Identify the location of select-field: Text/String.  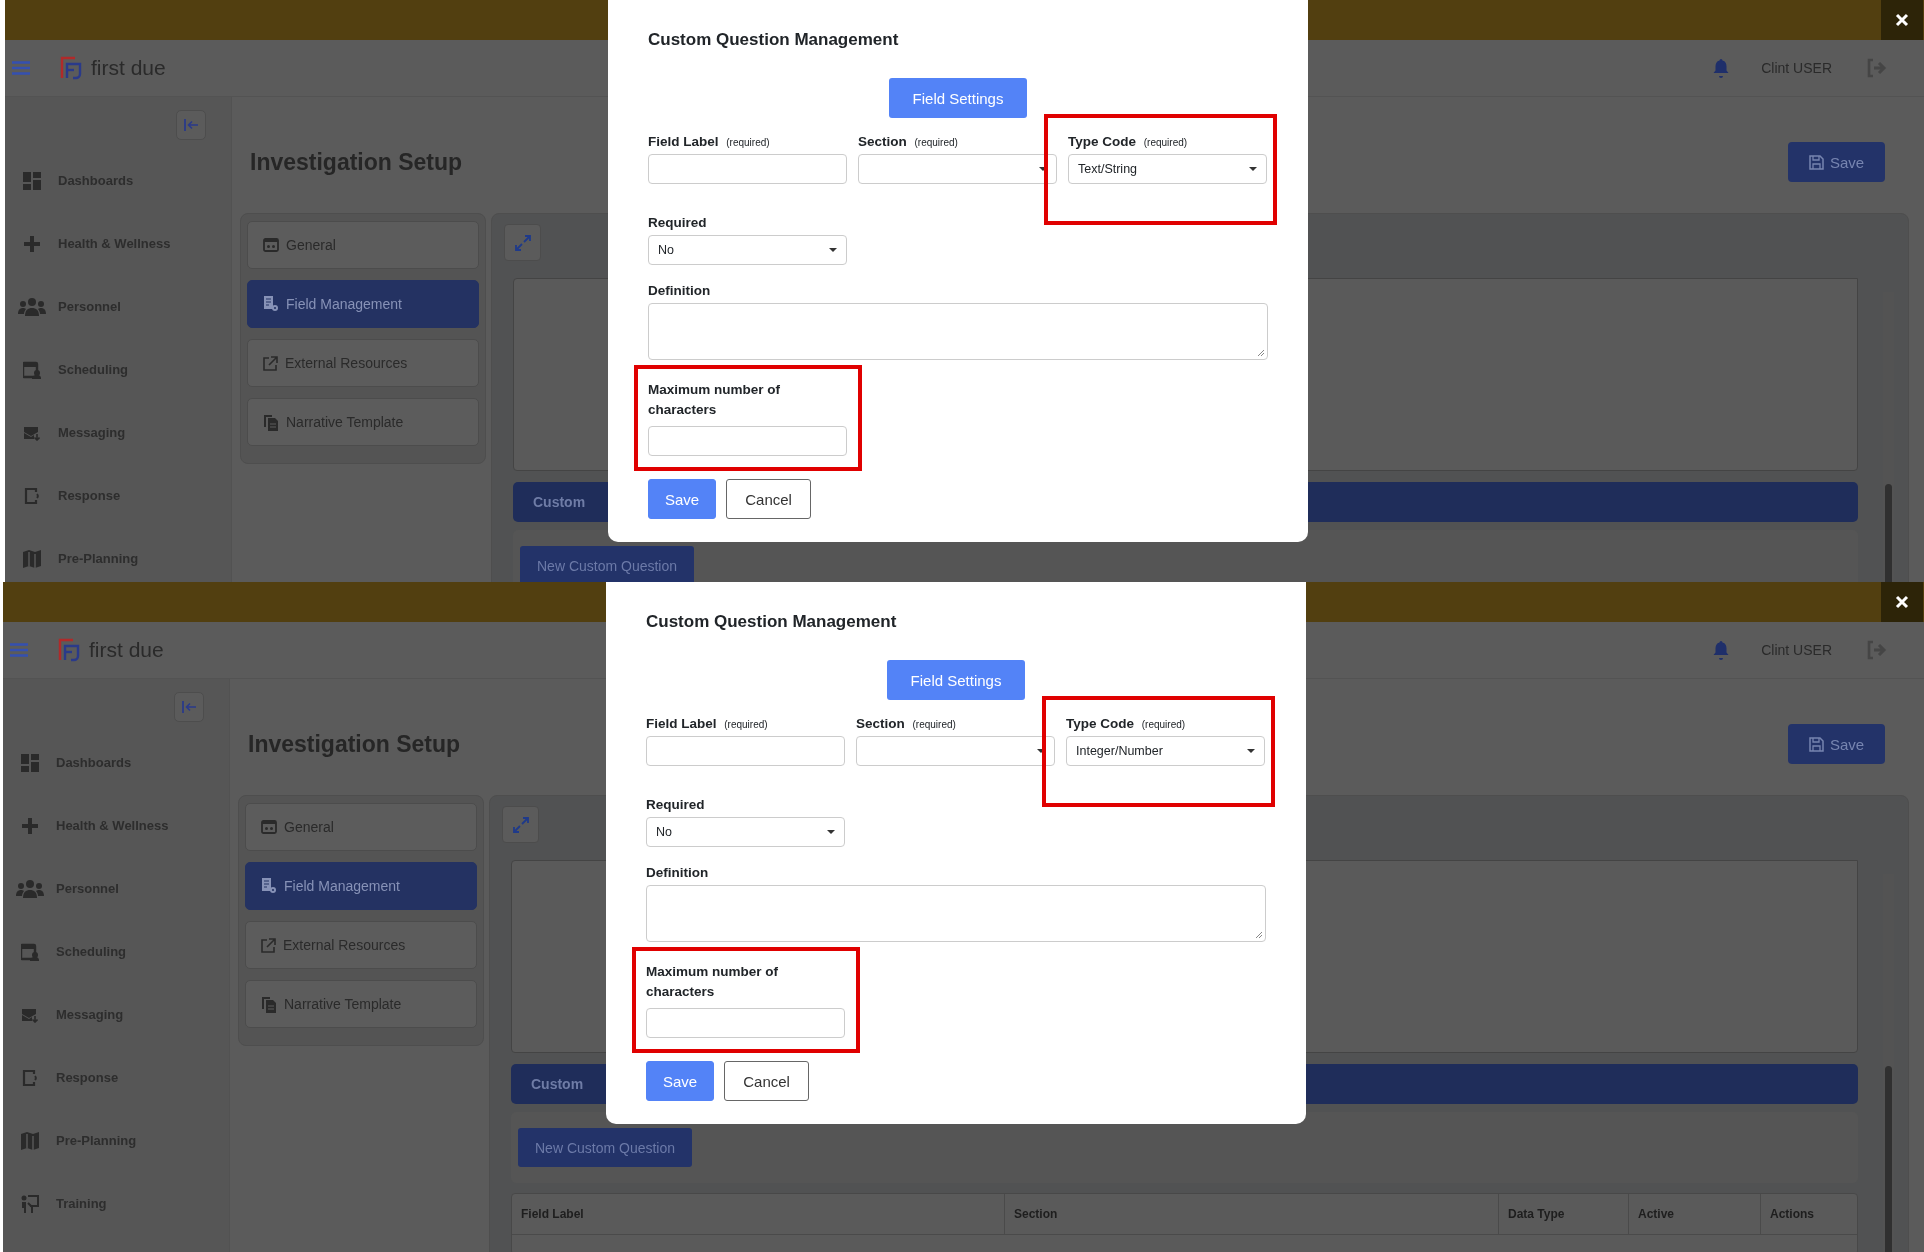
(1167, 169).